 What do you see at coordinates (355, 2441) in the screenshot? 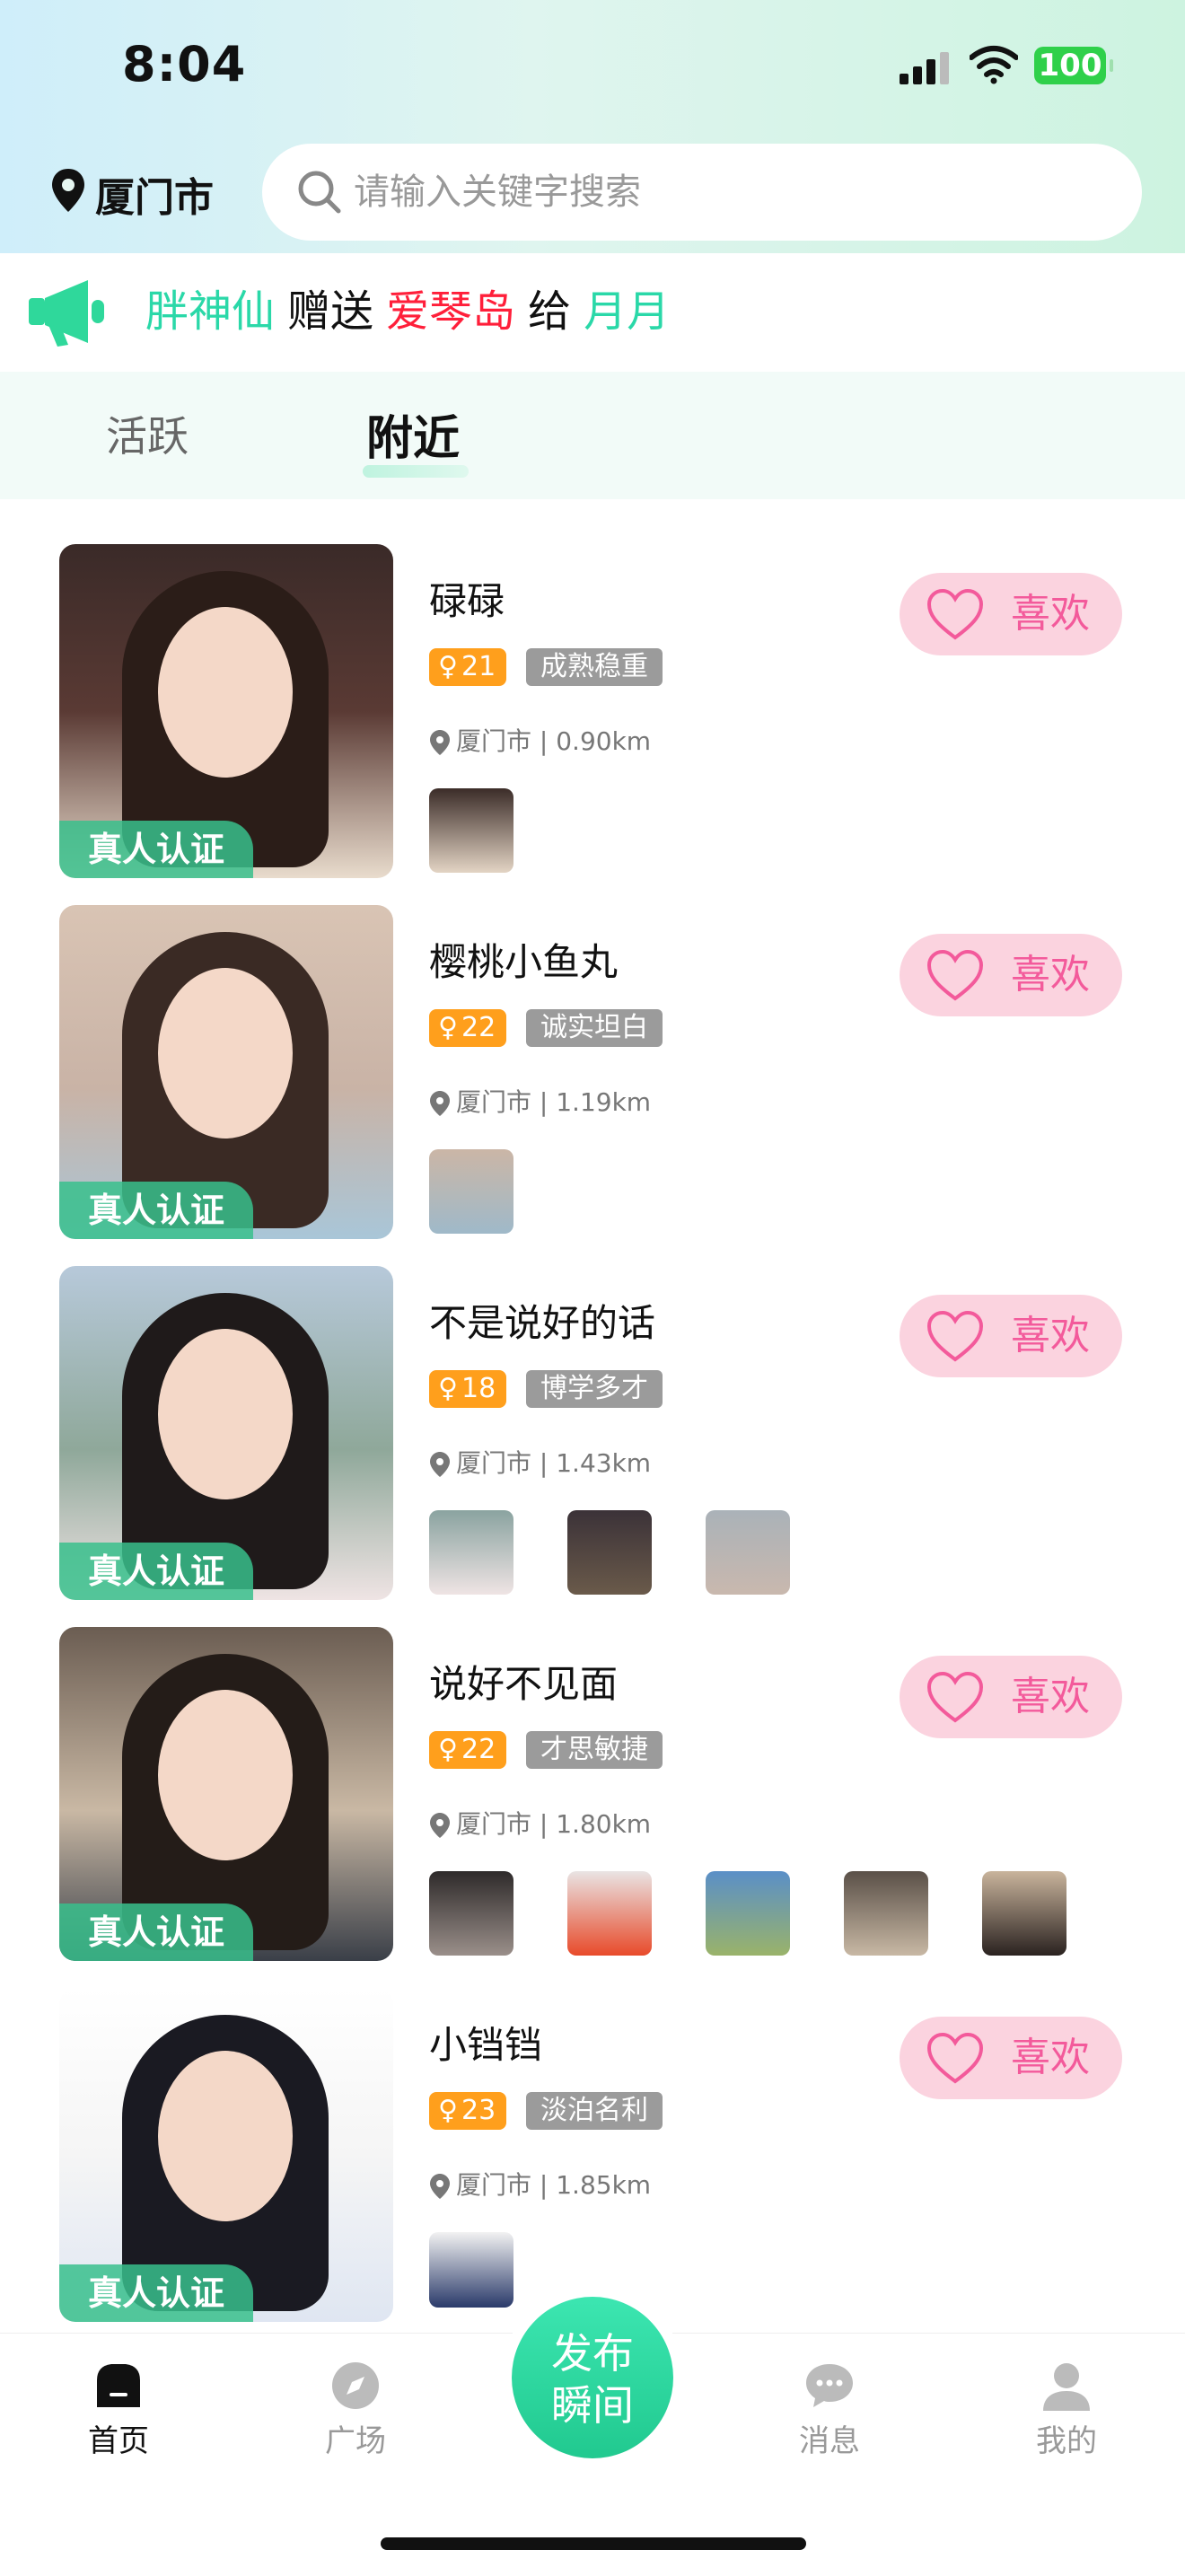
I see `nav-plaza-label: 广场` at bounding box center [355, 2441].